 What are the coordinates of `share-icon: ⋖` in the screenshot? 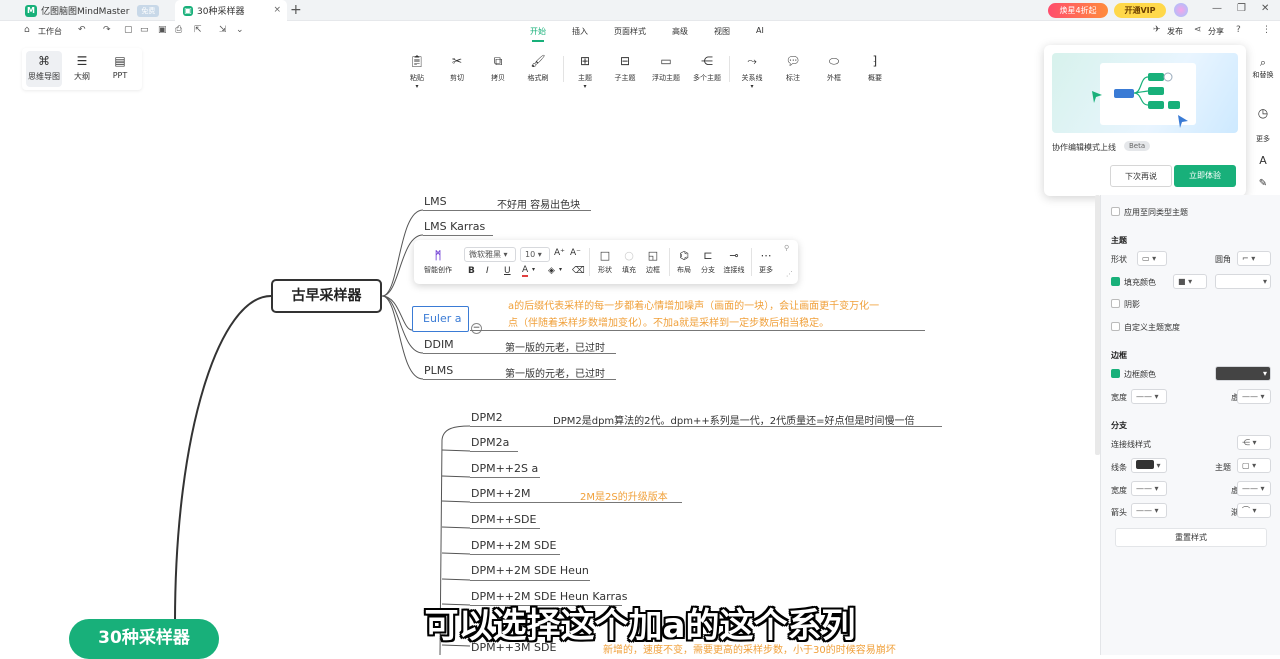 It's located at (1198, 30).